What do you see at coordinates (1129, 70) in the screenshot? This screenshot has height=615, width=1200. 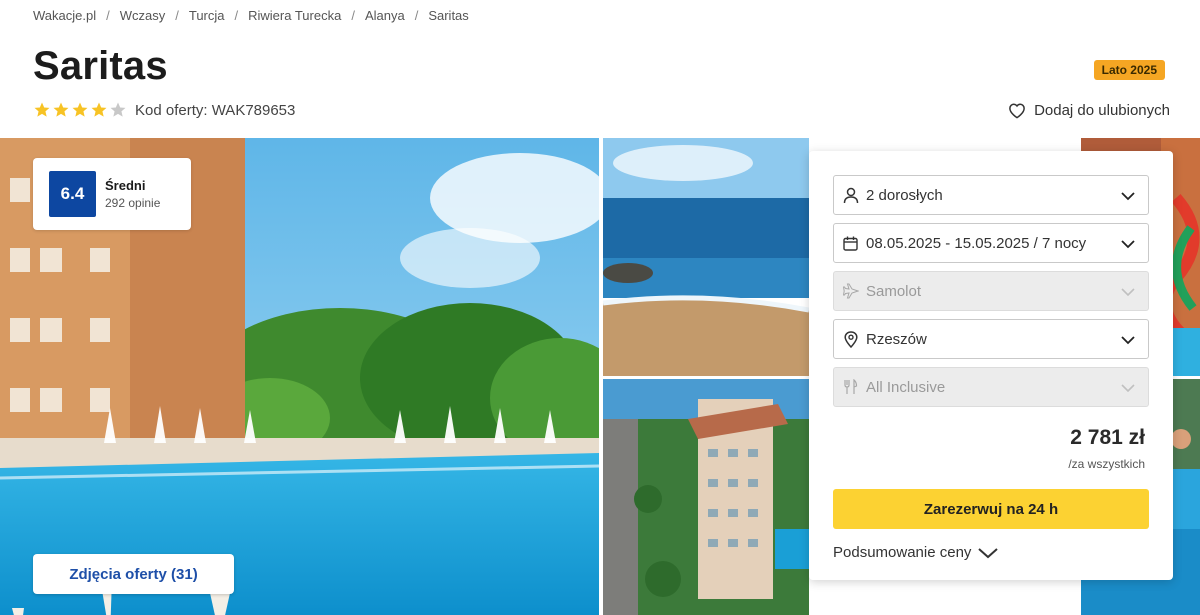 I see `season-badge: Lato 2025` at bounding box center [1129, 70].